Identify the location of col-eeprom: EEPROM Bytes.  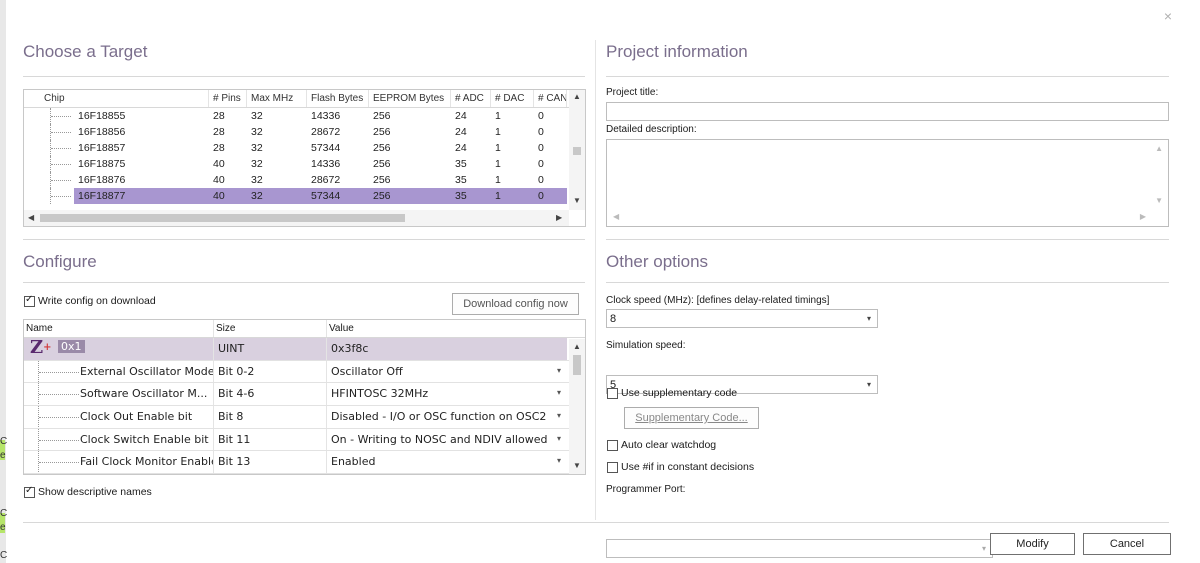
(410, 98).